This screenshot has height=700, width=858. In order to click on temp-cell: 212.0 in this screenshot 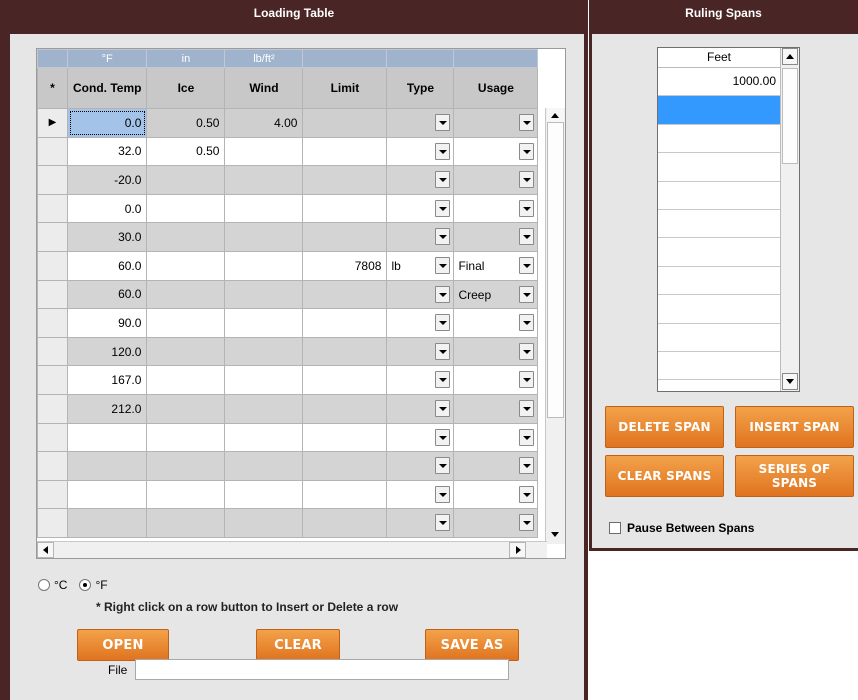, I will do `click(107, 408)`.